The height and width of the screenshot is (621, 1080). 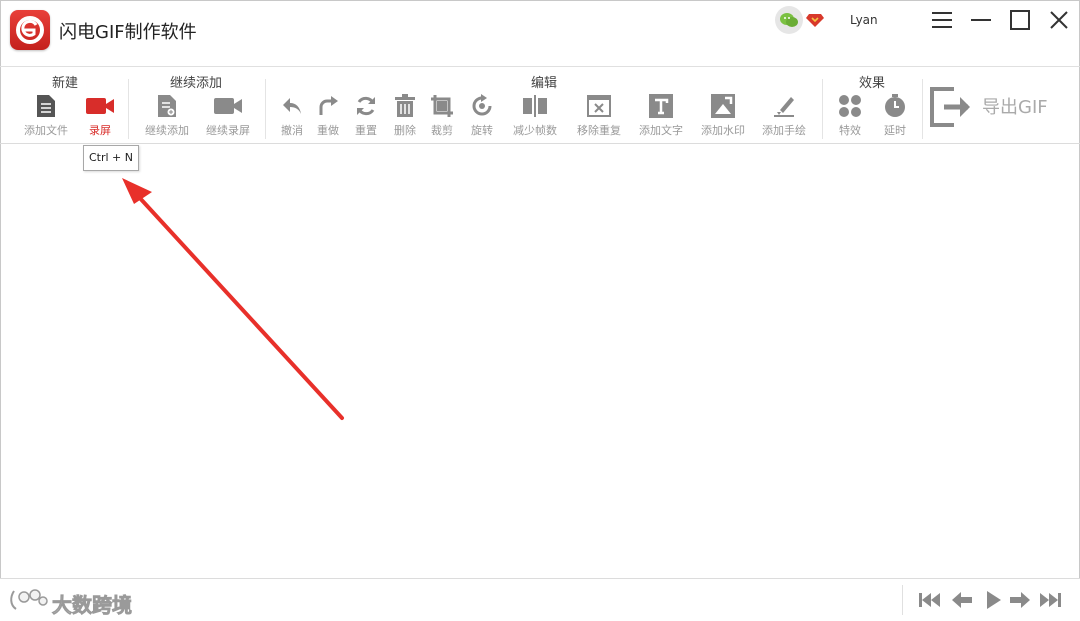 I want to click on player-separator, so click(x=902, y=600).